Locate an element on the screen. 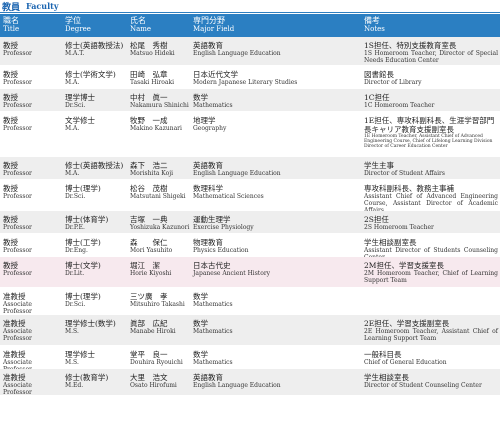  name-jp: 中村 眞一 is located at coordinates (149, 97).